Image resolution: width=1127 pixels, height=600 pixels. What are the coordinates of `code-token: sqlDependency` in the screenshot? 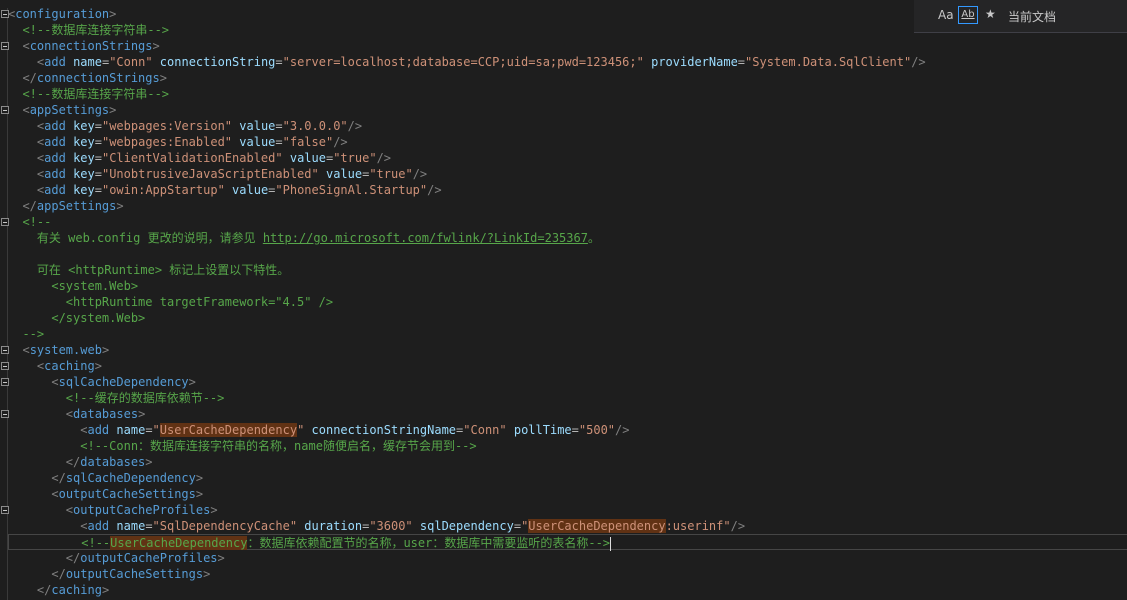 It's located at (466, 526).